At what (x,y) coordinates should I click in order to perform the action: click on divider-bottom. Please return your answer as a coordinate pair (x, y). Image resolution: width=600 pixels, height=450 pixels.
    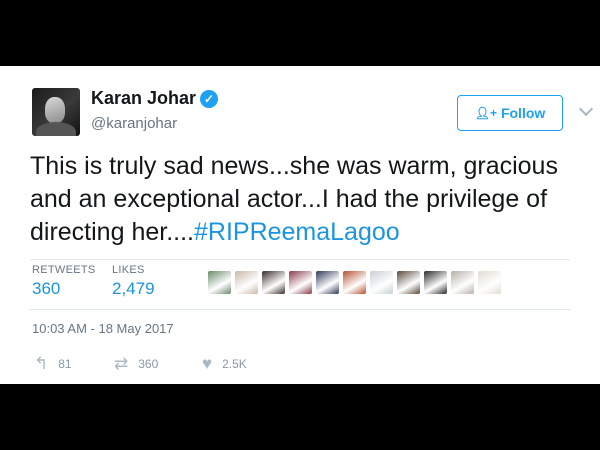
    Looking at the image, I should click on (300, 309).